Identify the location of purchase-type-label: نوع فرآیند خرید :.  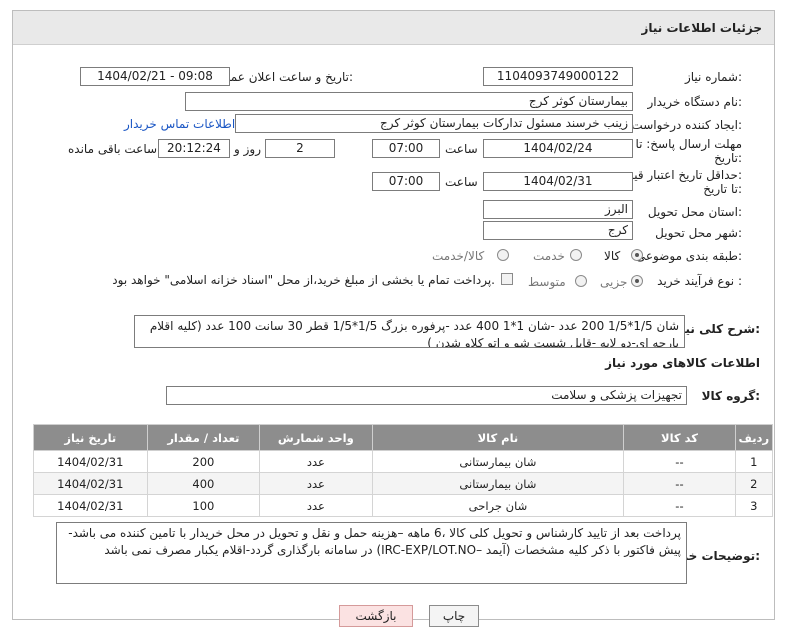
(699, 281).